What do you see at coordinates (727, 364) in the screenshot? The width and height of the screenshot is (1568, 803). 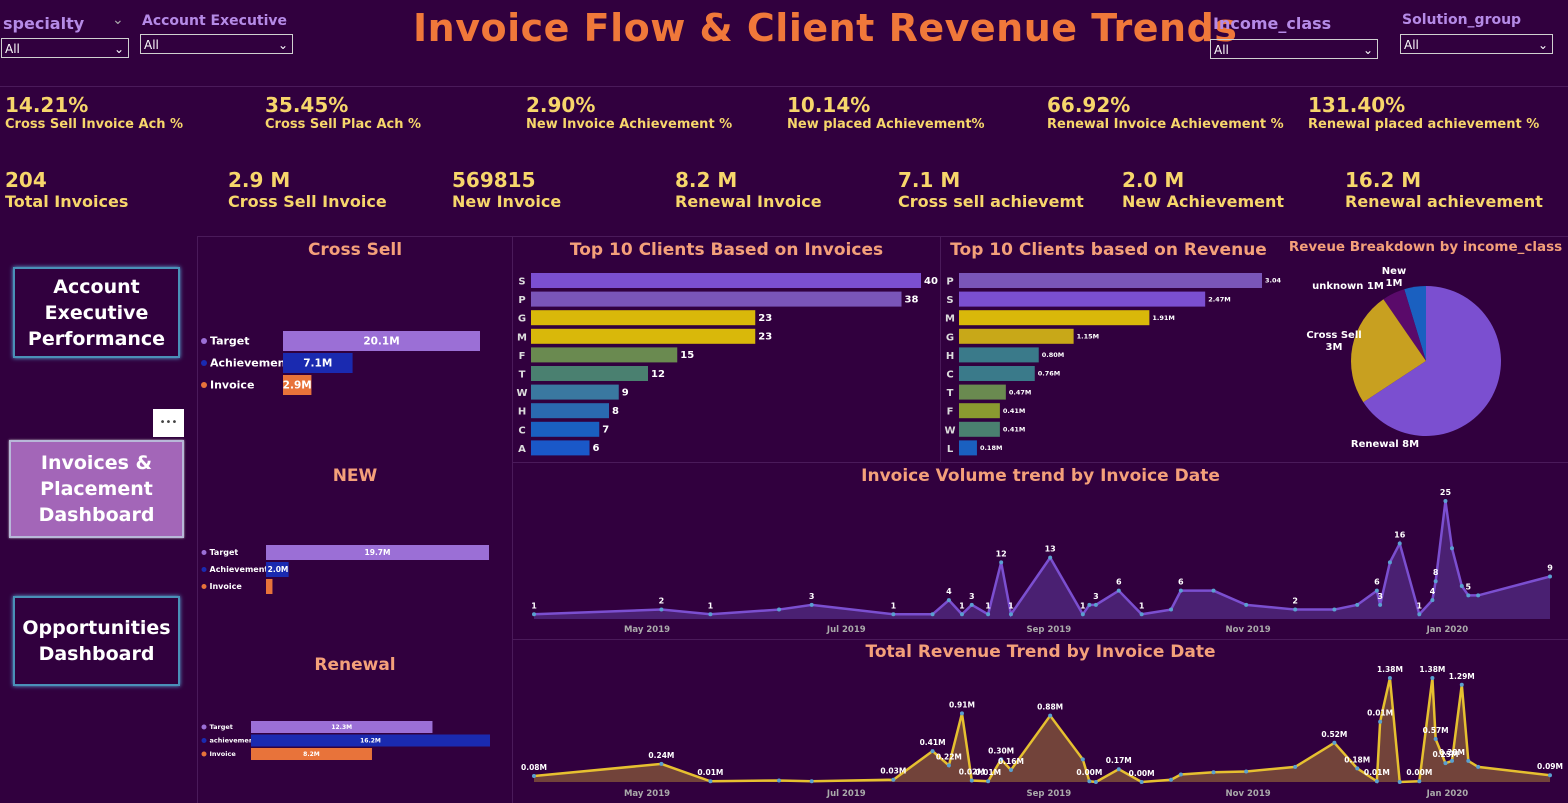 I see `top-invoices-chart: S 40 P 38 G 23 M 23 F 15 T 12 W 9 H 8 C 7 A 6` at bounding box center [727, 364].